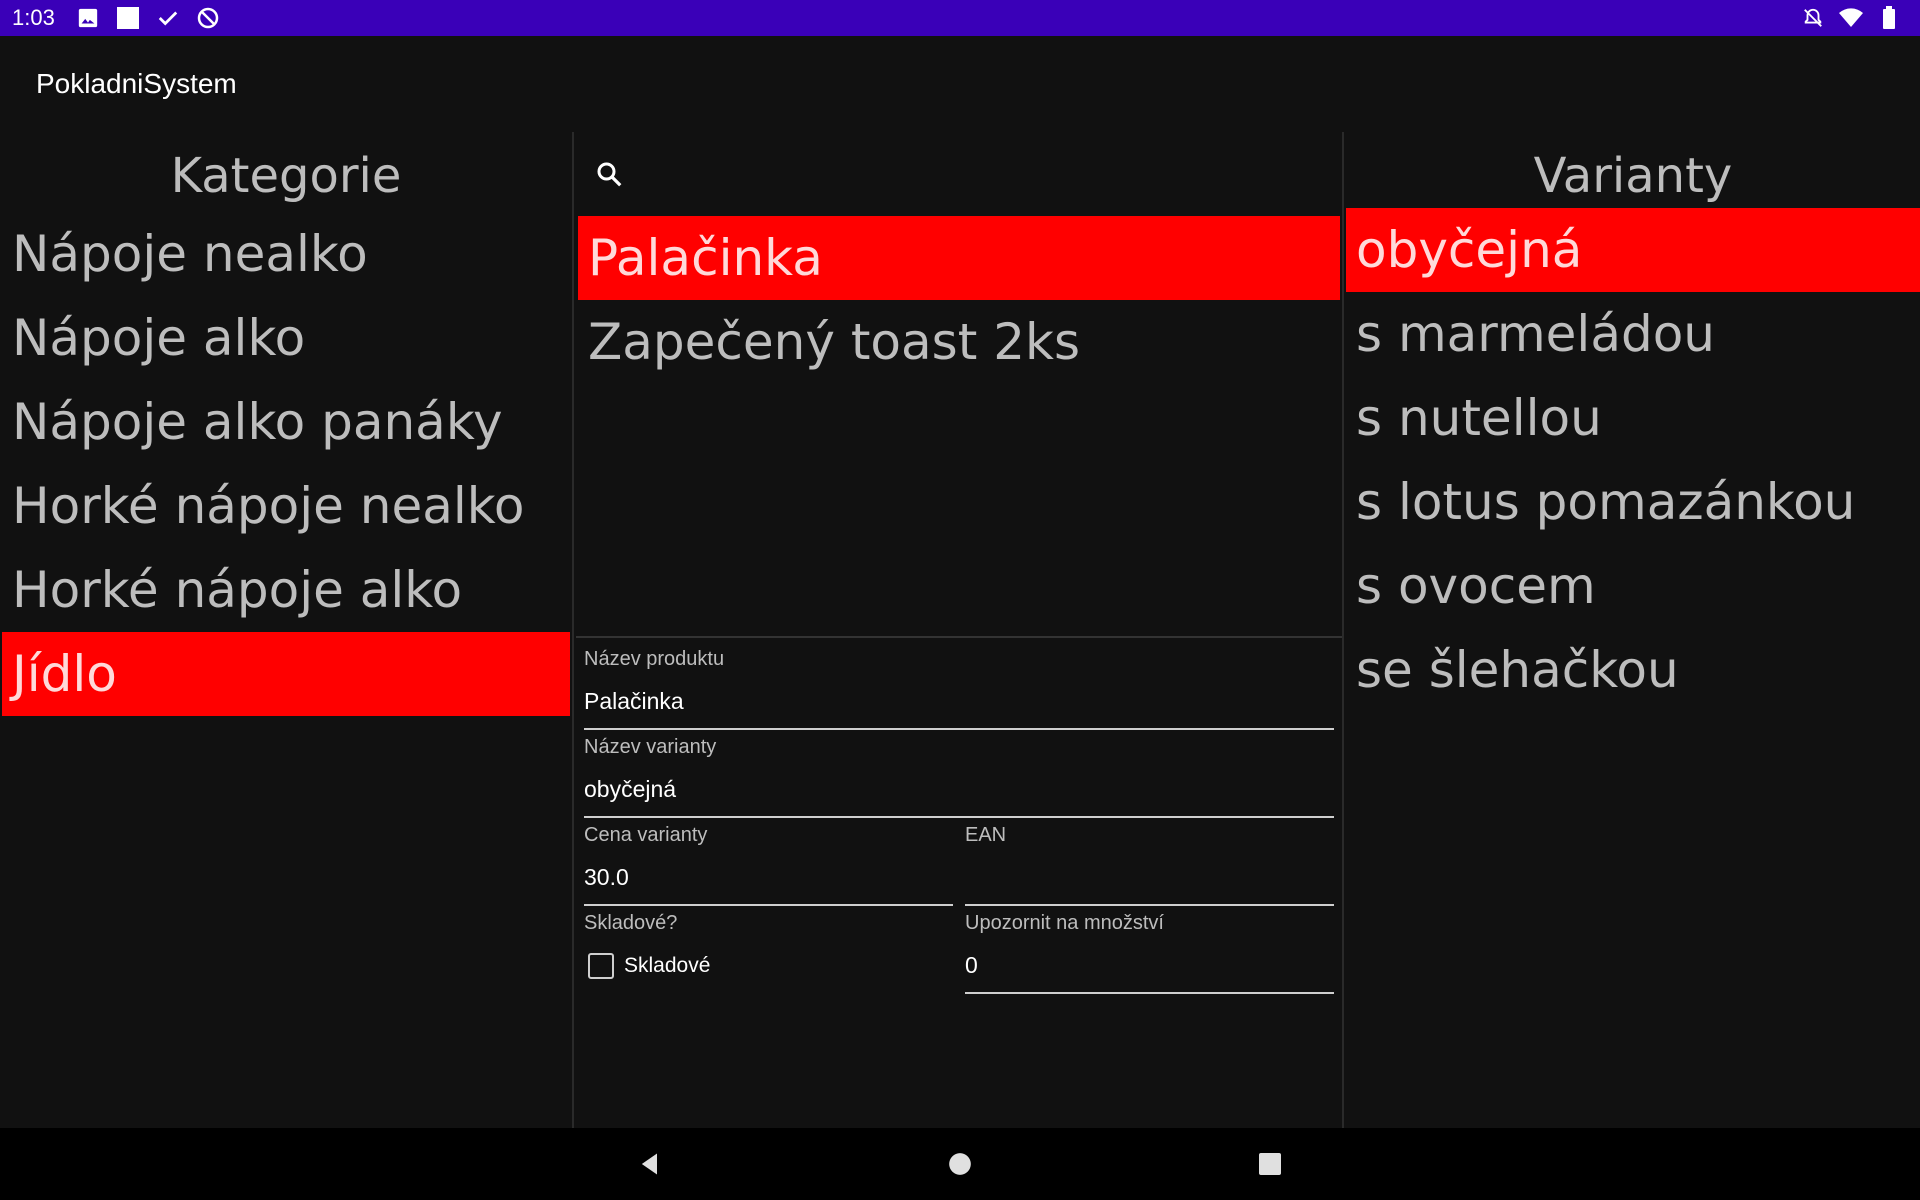 The height and width of the screenshot is (1200, 1920). What do you see at coordinates (960, 84) in the screenshot?
I see `app-bar: PokladniSystem` at bounding box center [960, 84].